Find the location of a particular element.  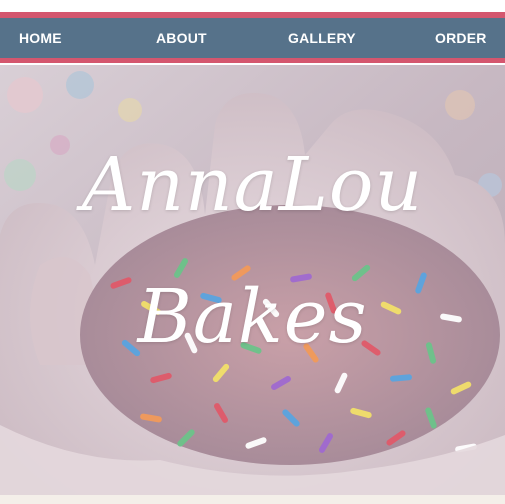

nav-bottom-accent-stripe is located at coordinates (252, 60).